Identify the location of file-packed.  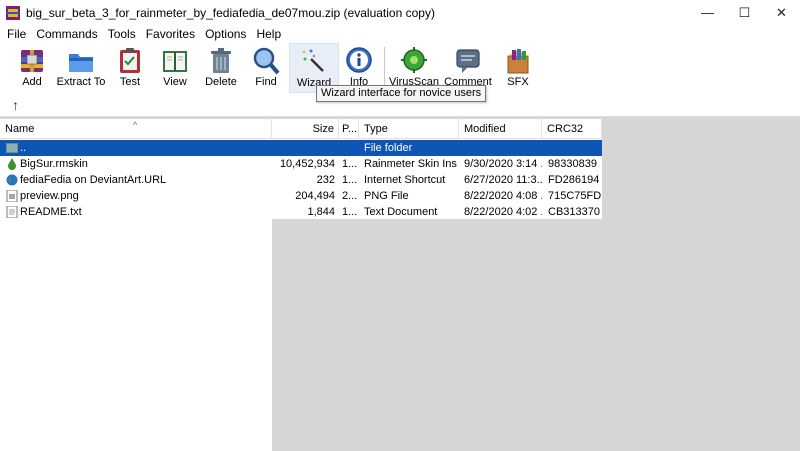
(350, 148).